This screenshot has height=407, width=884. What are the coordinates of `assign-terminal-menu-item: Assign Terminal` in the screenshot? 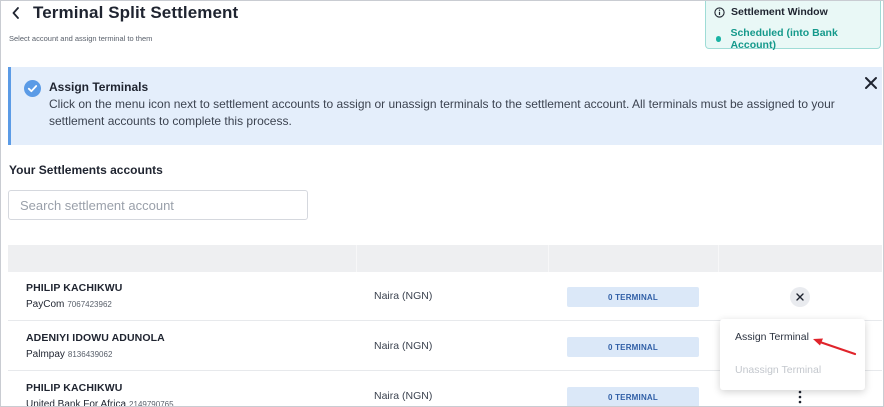 It's located at (792, 337).